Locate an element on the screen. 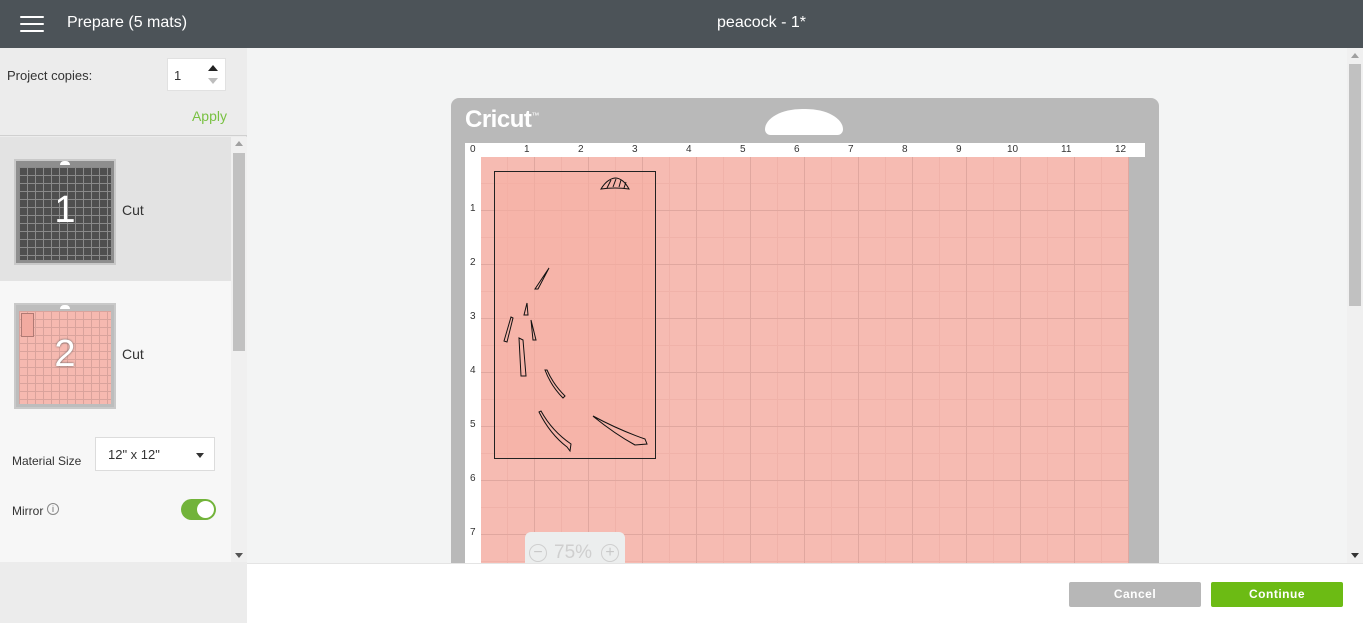  design-bounding-box is located at coordinates (575, 315).